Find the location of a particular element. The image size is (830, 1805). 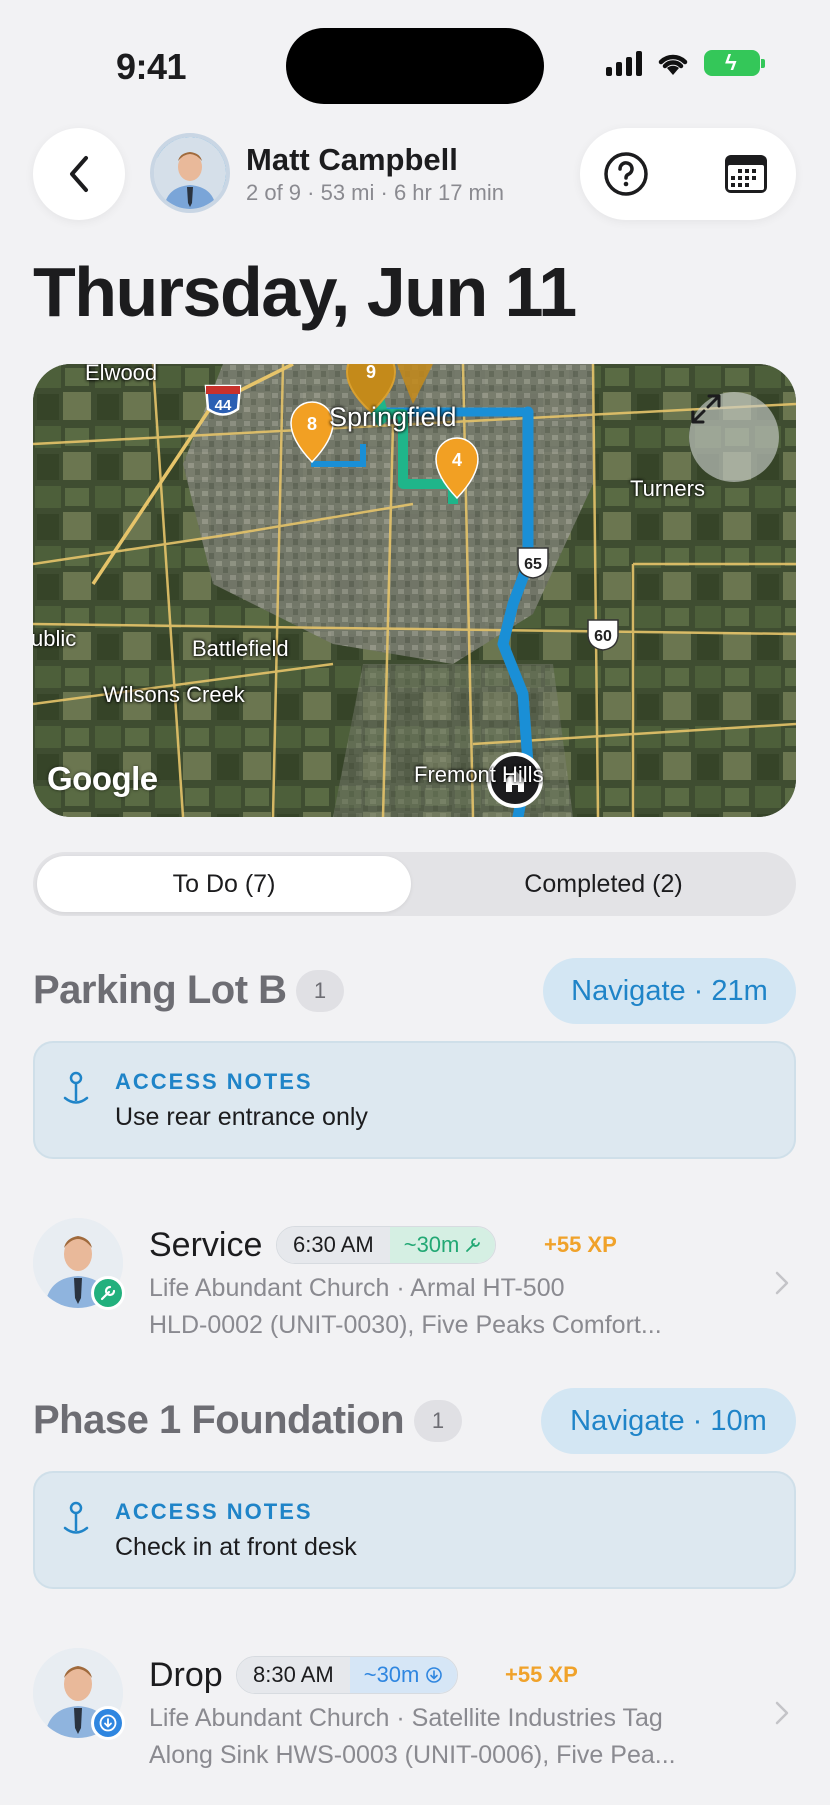

map-label-battlefield: Battlefield is located at coordinates (240, 648).